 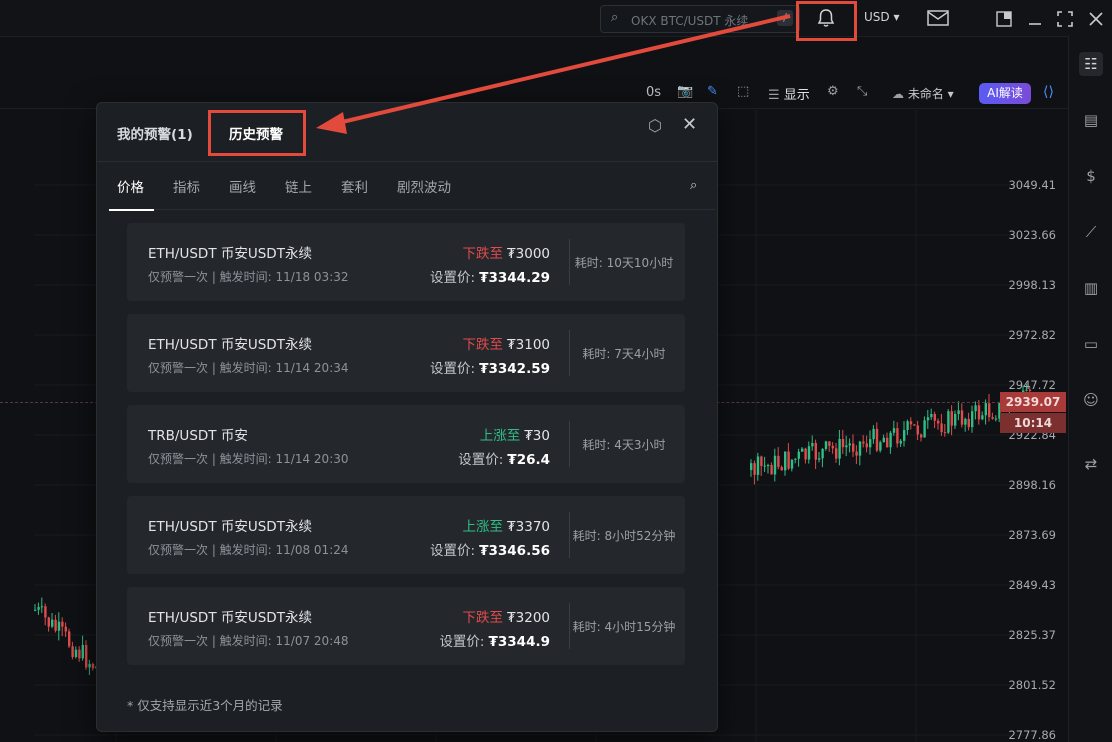 What do you see at coordinates (862, 91) in the screenshot?
I see `collapse-icon: ⤡` at bounding box center [862, 91].